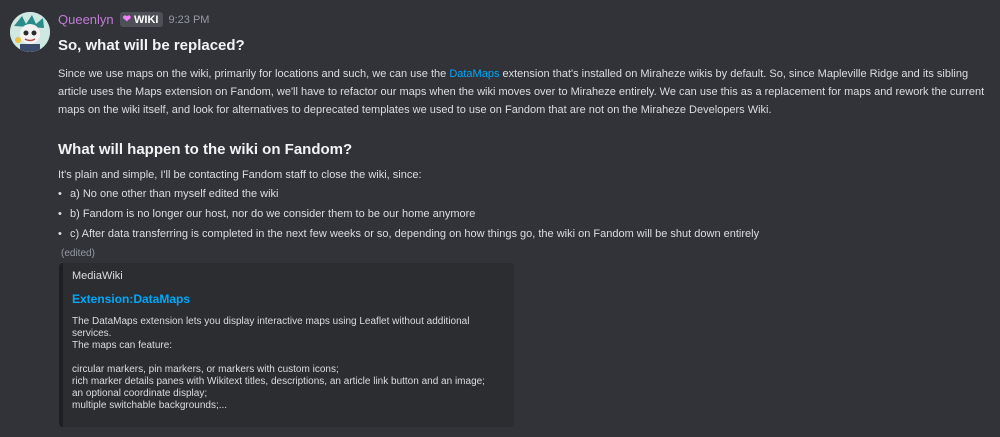  Describe the element at coordinates (205, 149) in the screenshot. I see `heading-fandom: What will happen to the wiki on Fandom?` at that location.